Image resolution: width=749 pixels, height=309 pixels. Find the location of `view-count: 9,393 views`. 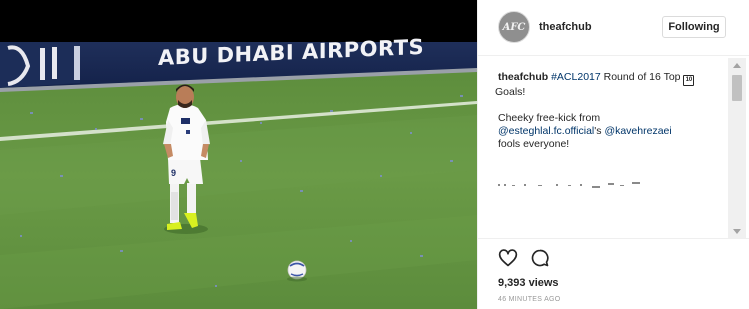

view-count: 9,393 views is located at coordinates (528, 283).